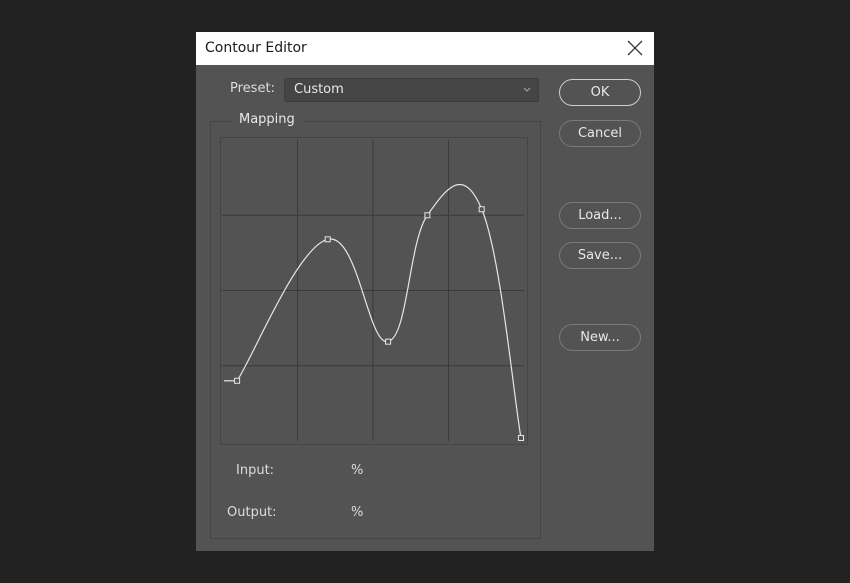 This screenshot has width=850, height=583. I want to click on ok-button: OK, so click(600, 92).